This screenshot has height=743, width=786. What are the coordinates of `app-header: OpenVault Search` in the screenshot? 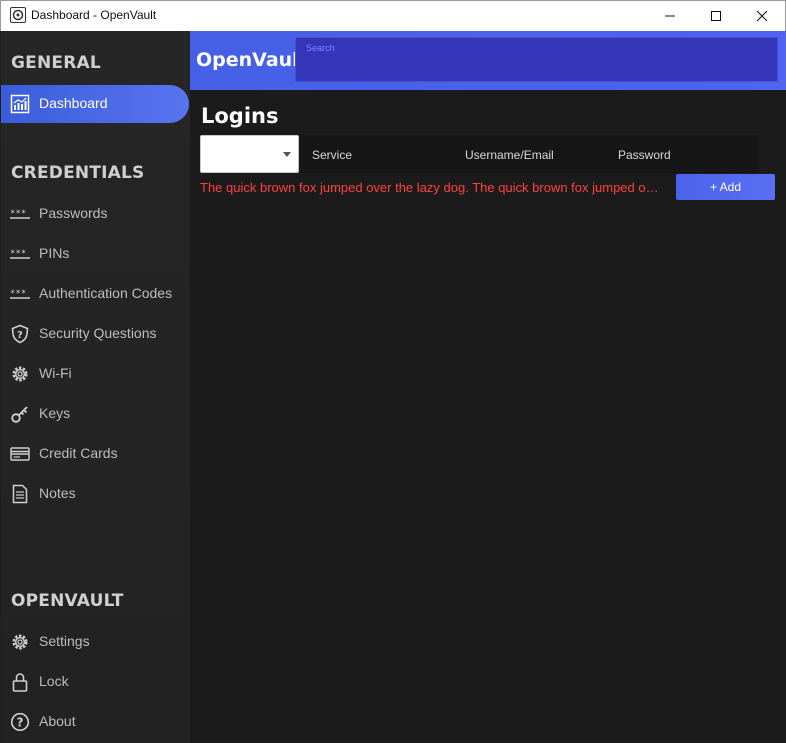 It's located at (488, 60).